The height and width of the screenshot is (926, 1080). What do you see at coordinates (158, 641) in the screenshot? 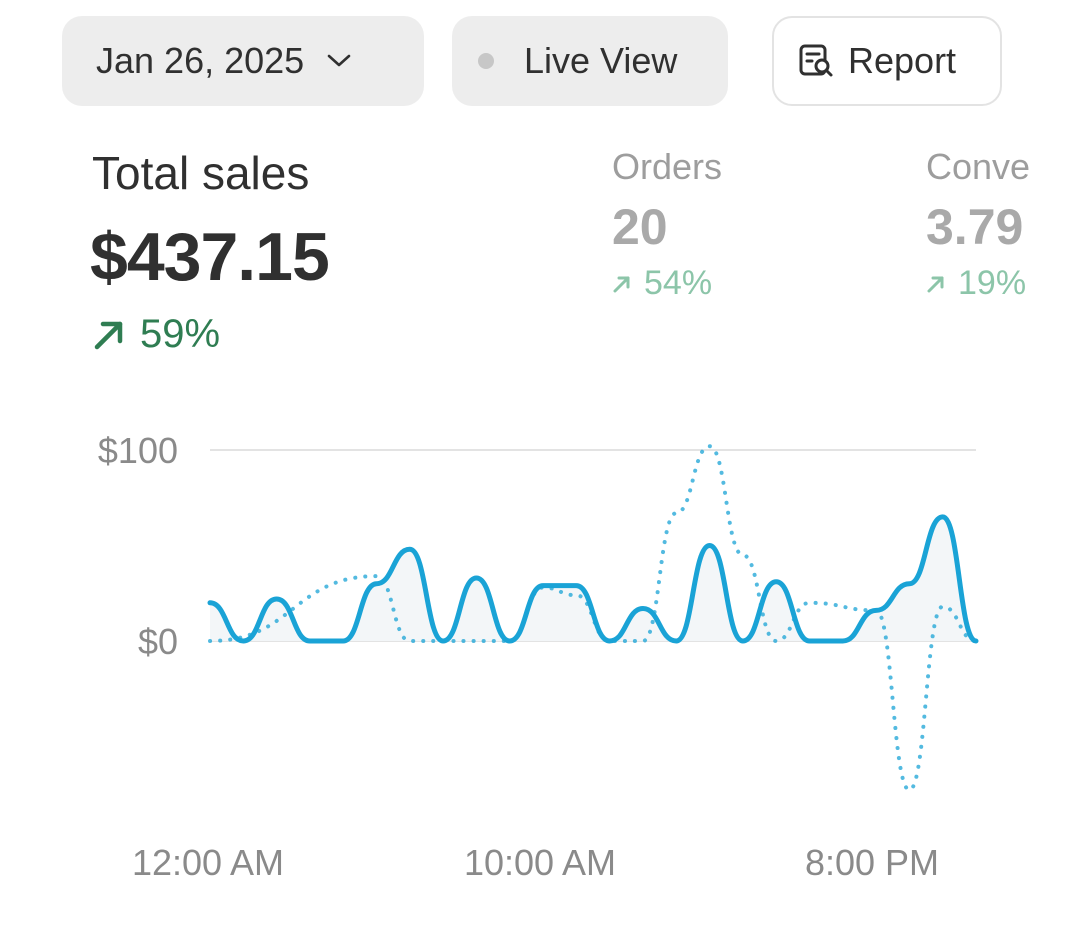
I see `y-tick-label: $0` at bounding box center [158, 641].